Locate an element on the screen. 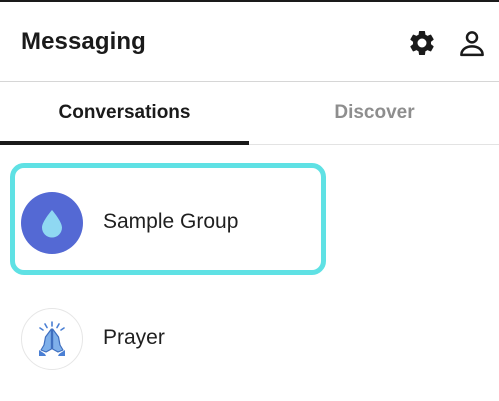 The width and height of the screenshot is (499, 401). tab-discover-label: Discover is located at coordinates (374, 112).